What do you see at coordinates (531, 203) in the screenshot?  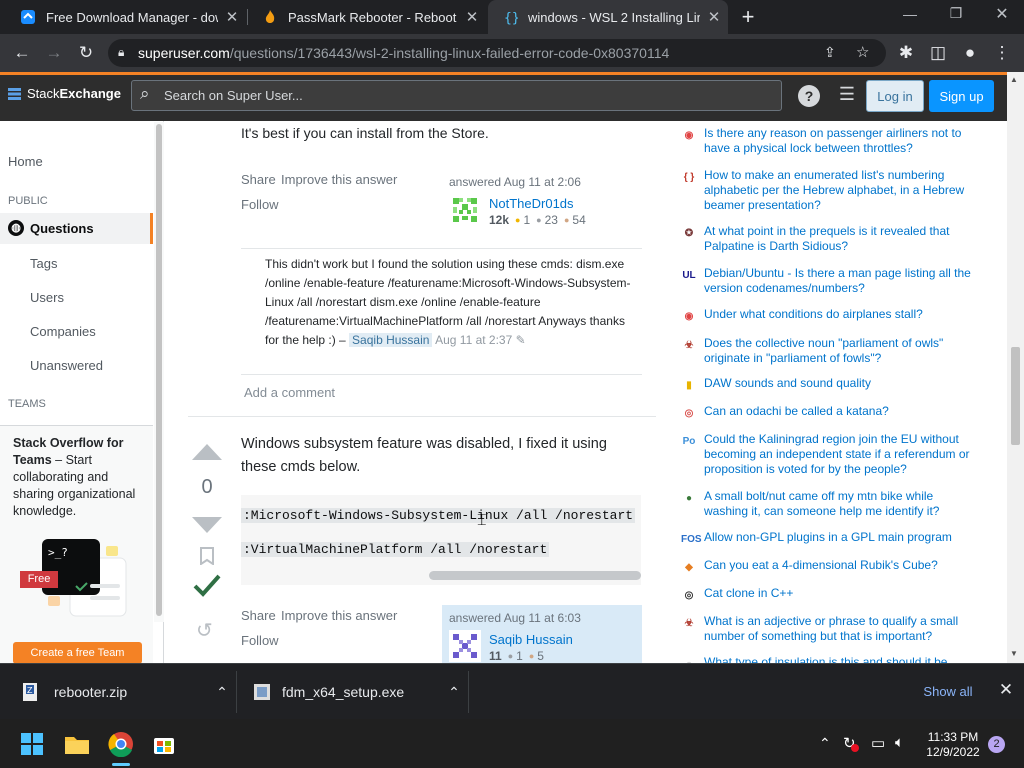 I see `answer-user-name: NotTheDr01ds` at bounding box center [531, 203].